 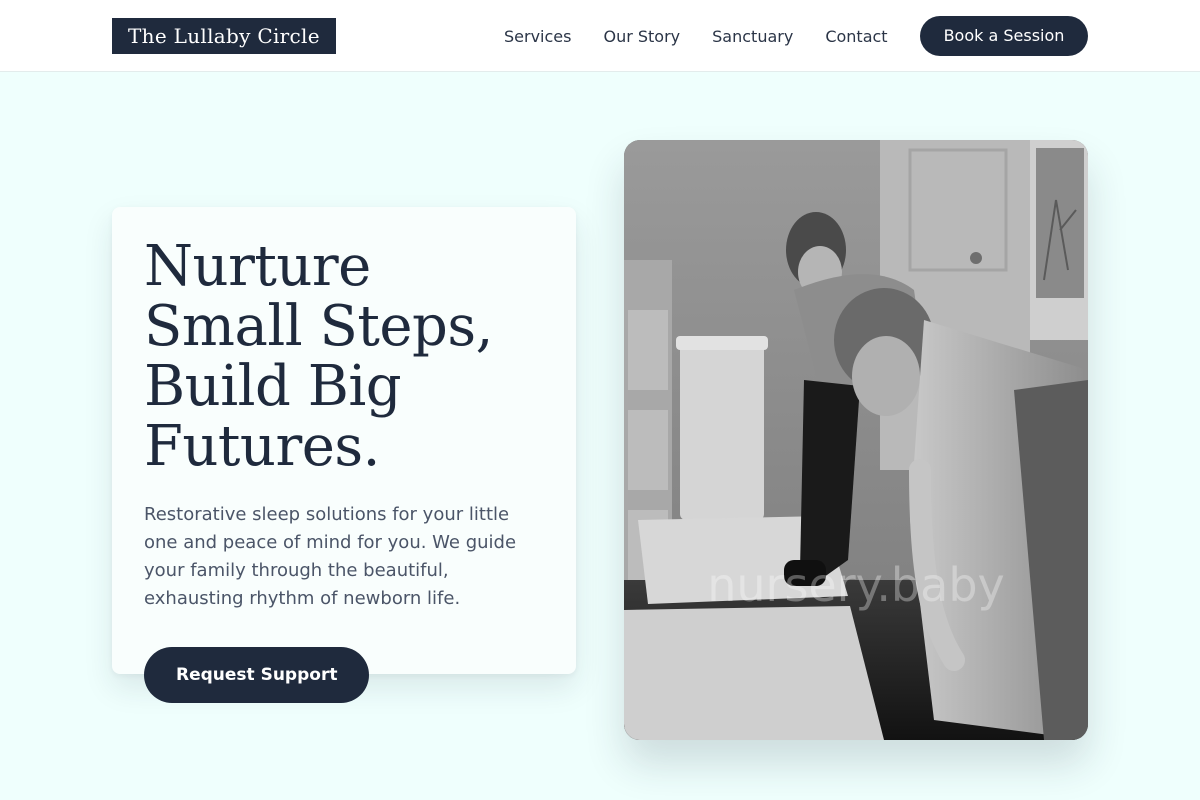 I want to click on site-logo: The Lullaby Circle, so click(x=224, y=36).